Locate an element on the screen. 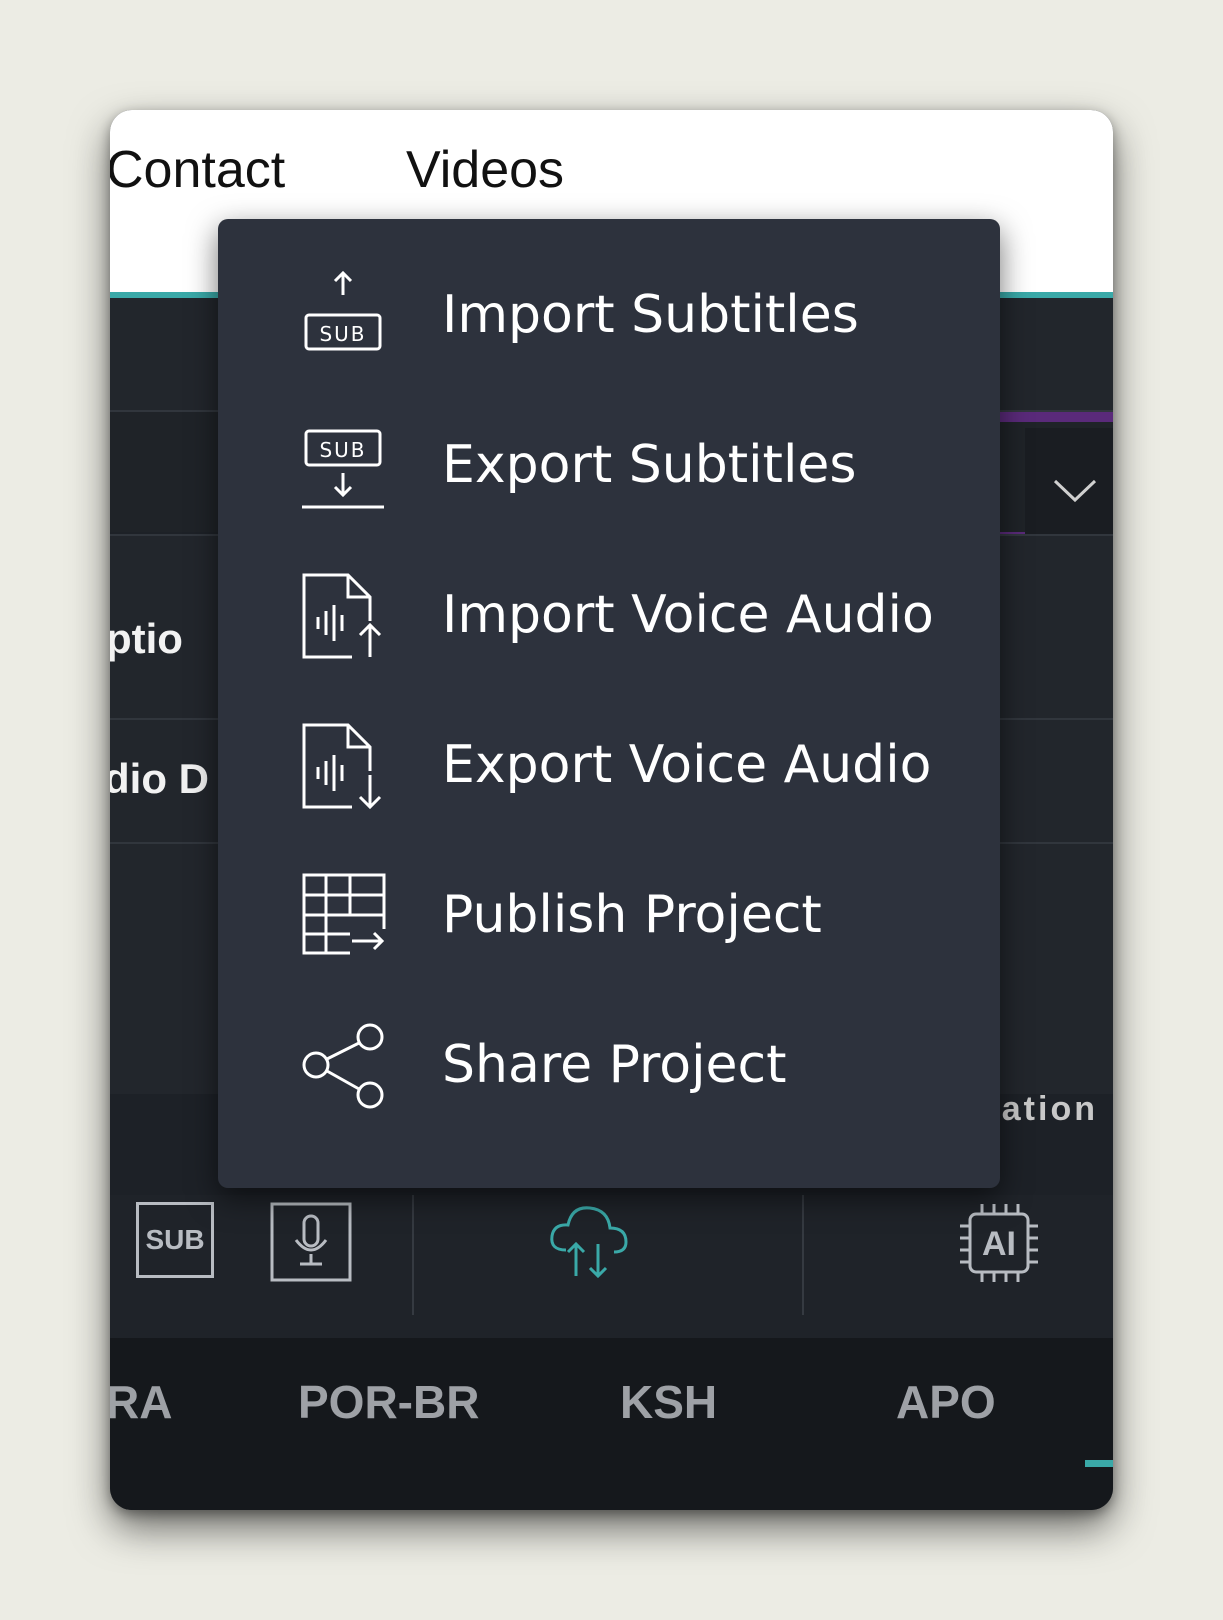  menu-item-import-subtitles: SUB Import Subtitles is located at coordinates (609, 316).